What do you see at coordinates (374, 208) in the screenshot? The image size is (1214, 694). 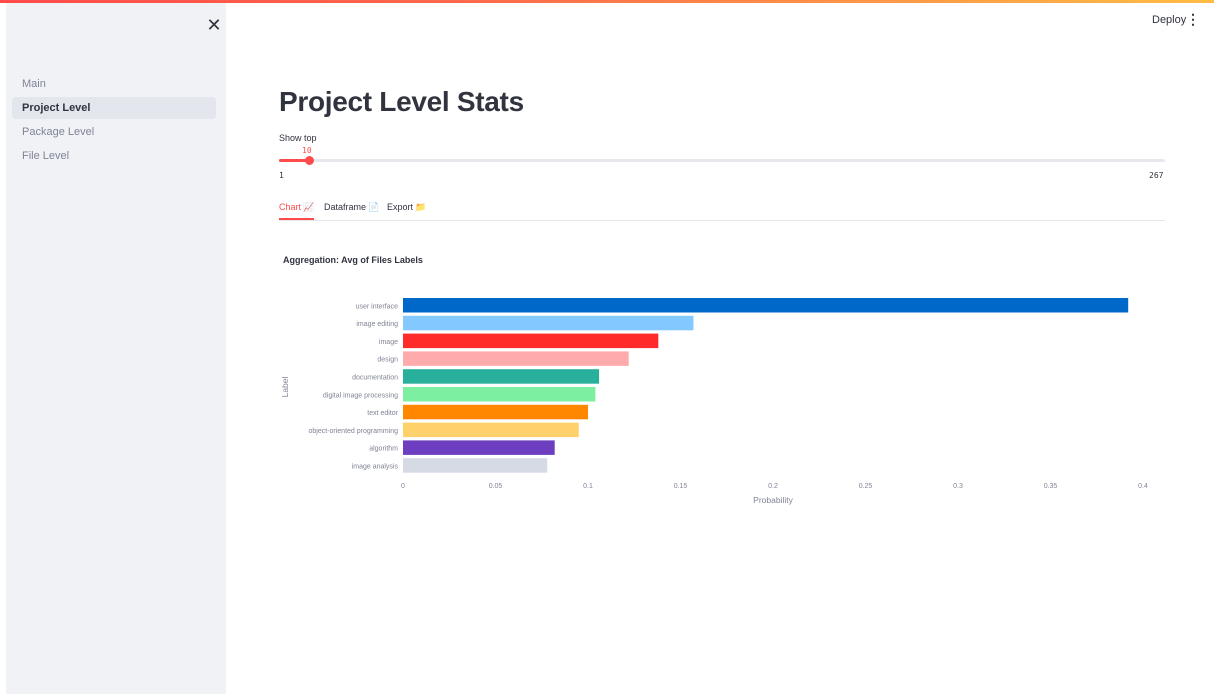 I see `page-icon: 📄` at bounding box center [374, 208].